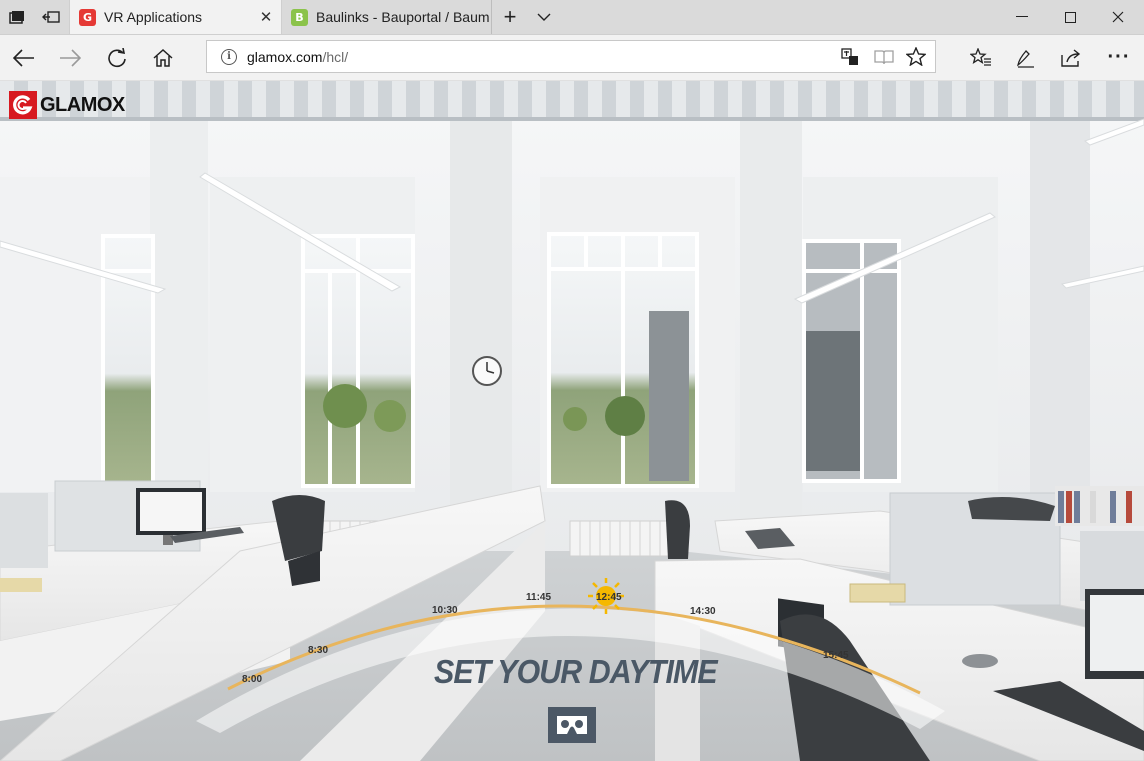 This screenshot has width=1144, height=761. What do you see at coordinates (229, 56) in the screenshot?
I see `info-icon: i` at bounding box center [229, 56].